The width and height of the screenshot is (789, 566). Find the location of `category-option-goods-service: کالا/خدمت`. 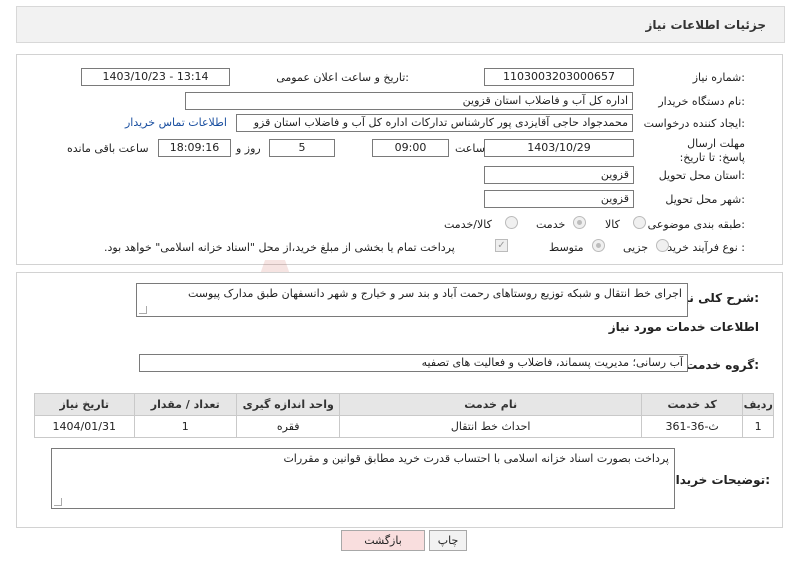

category-option-goods-service: کالا/خدمت is located at coordinates (468, 224).